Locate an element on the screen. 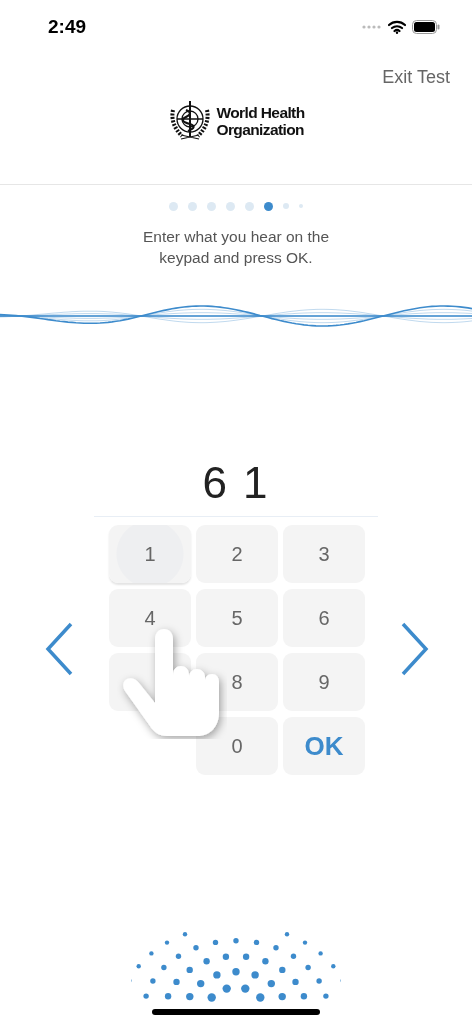  entered-digits: 6 1 is located at coordinates (236, 483).